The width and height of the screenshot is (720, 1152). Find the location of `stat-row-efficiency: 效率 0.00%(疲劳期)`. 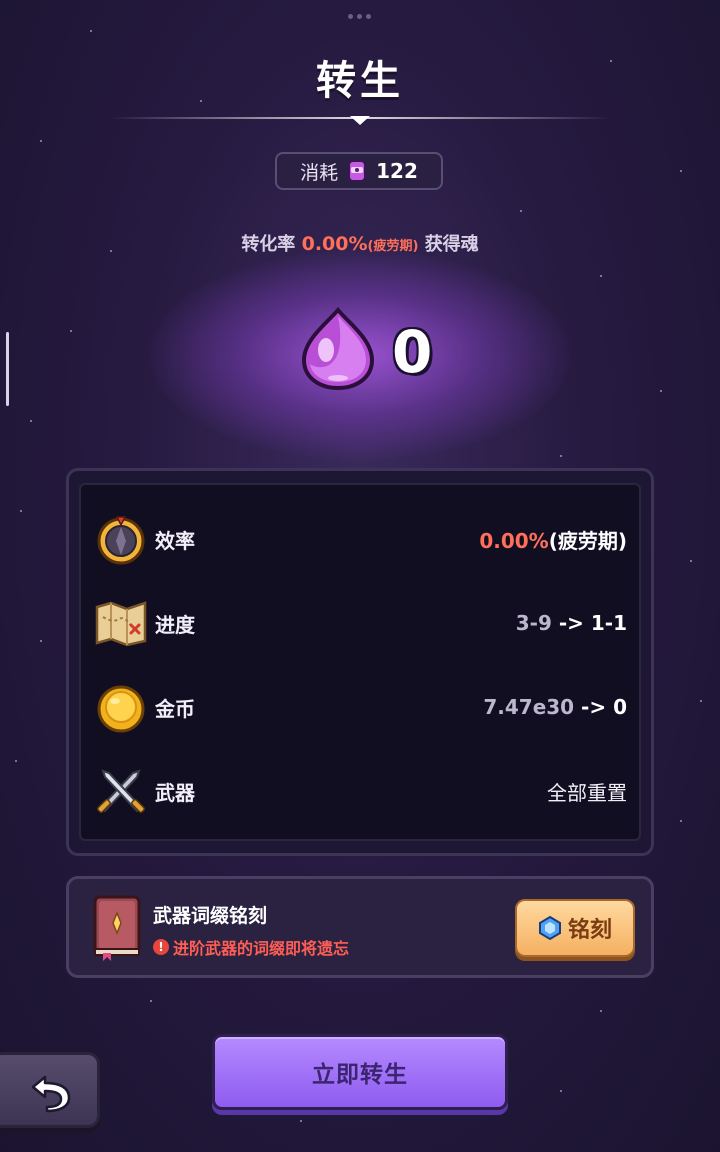

stat-row-efficiency: 效率 0.00%(疲劳期) is located at coordinates (360, 539).